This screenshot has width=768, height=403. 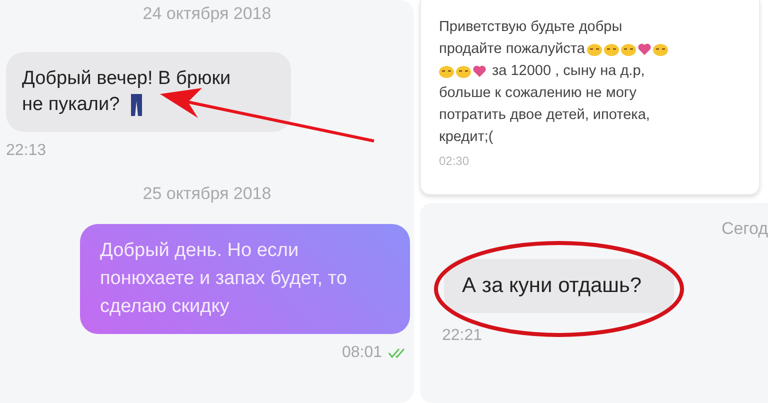 What do you see at coordinates (545, 115) in the screenshot?
I see `message-text: больше к сожалению не могу потратить двое детей, ипотека, кредит;(` at bounding box center [545, 115].